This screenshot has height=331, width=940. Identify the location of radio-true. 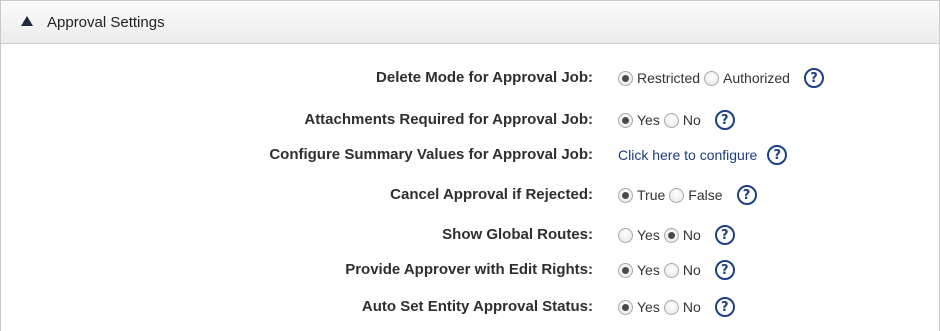
(625, 195).